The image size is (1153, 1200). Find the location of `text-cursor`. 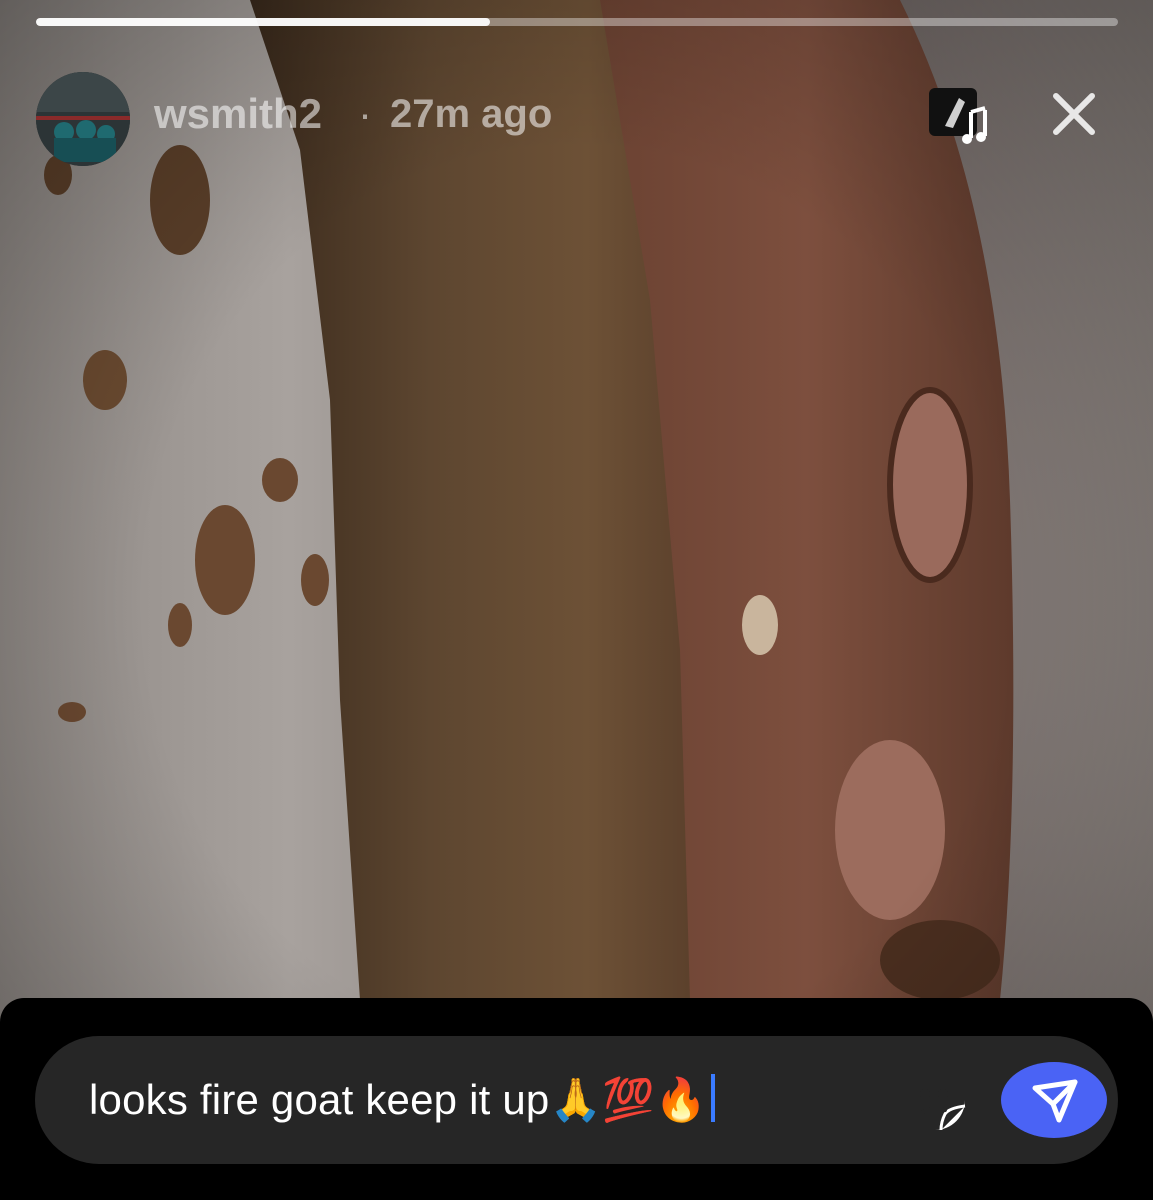

text-cursor is located at coordinates (712, 1098).